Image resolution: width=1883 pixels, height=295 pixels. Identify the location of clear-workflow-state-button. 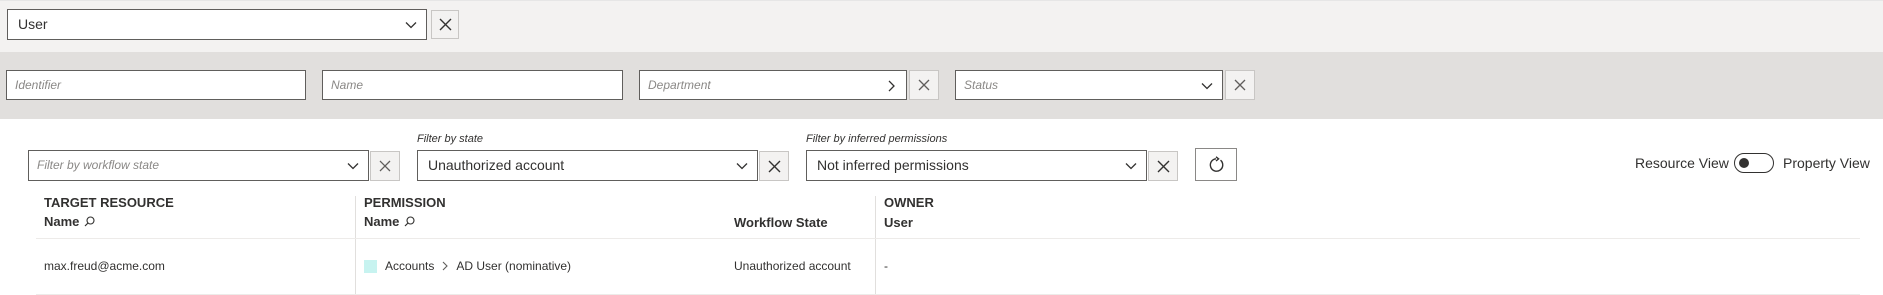
(385, 166).